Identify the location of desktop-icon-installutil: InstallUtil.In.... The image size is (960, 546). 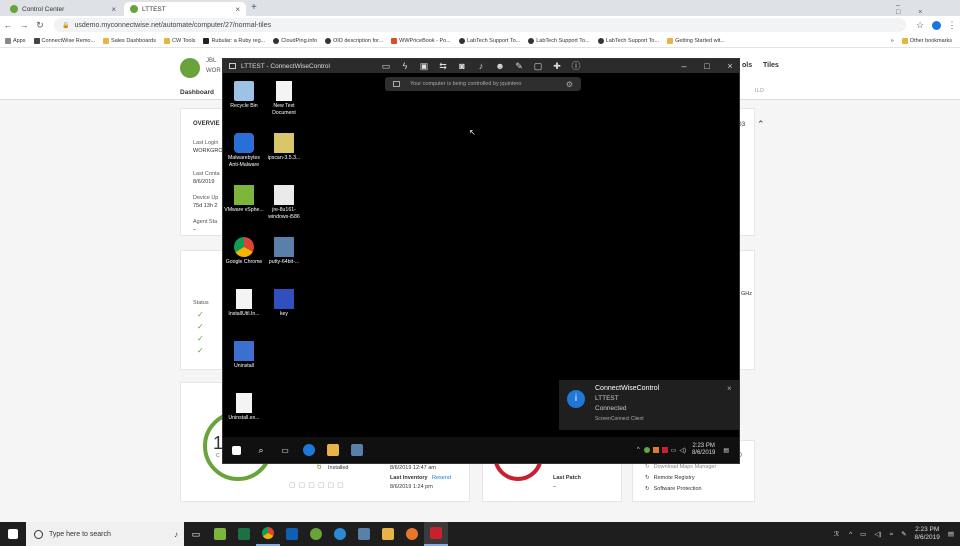
(244, 303).